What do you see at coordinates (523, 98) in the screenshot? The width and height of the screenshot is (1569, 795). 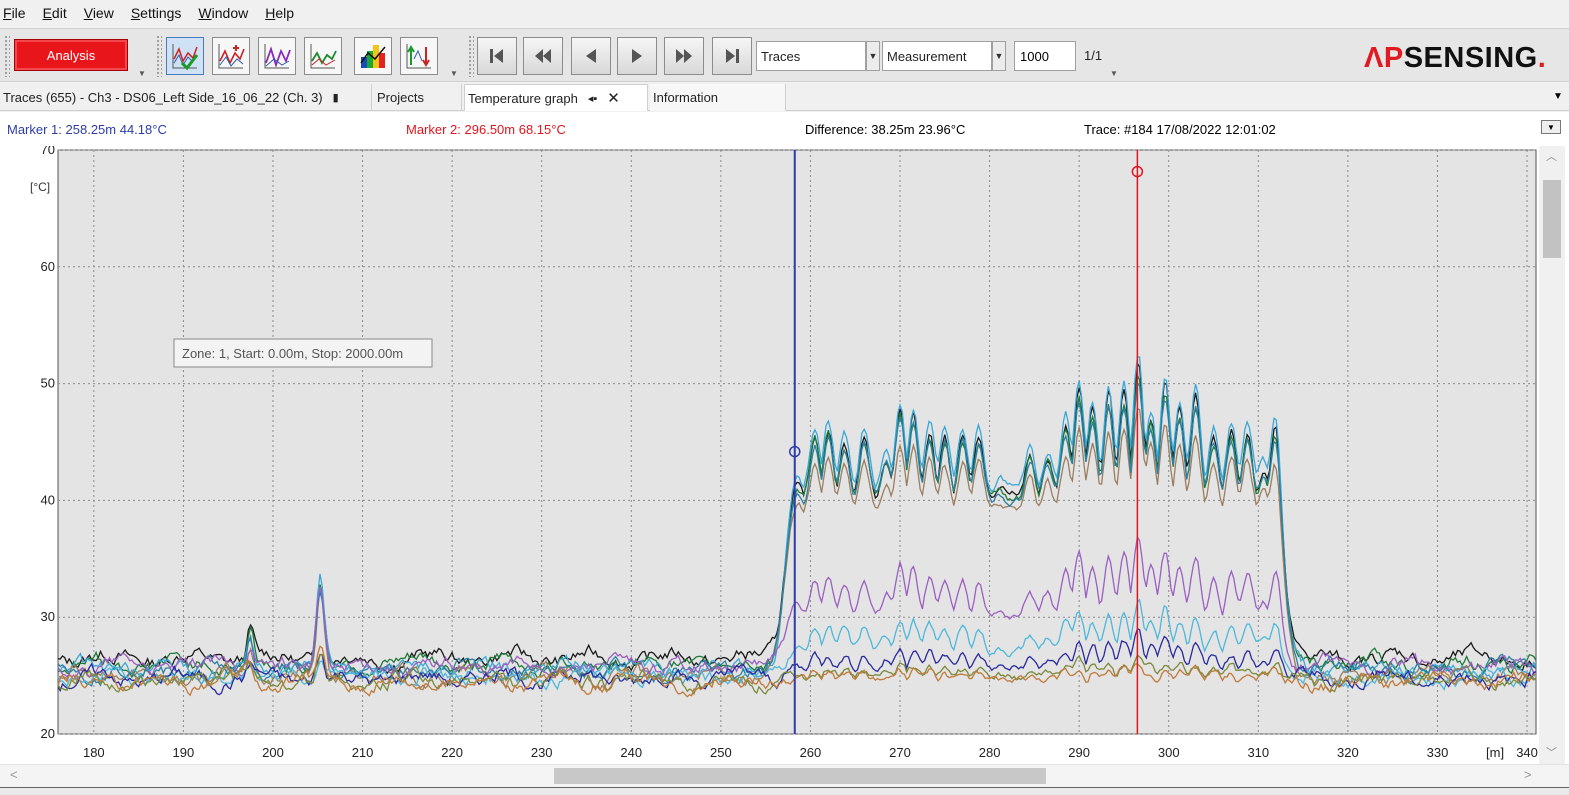 I see `tab-temperature-label: Temperature graph` at bounding box center [523, 98].